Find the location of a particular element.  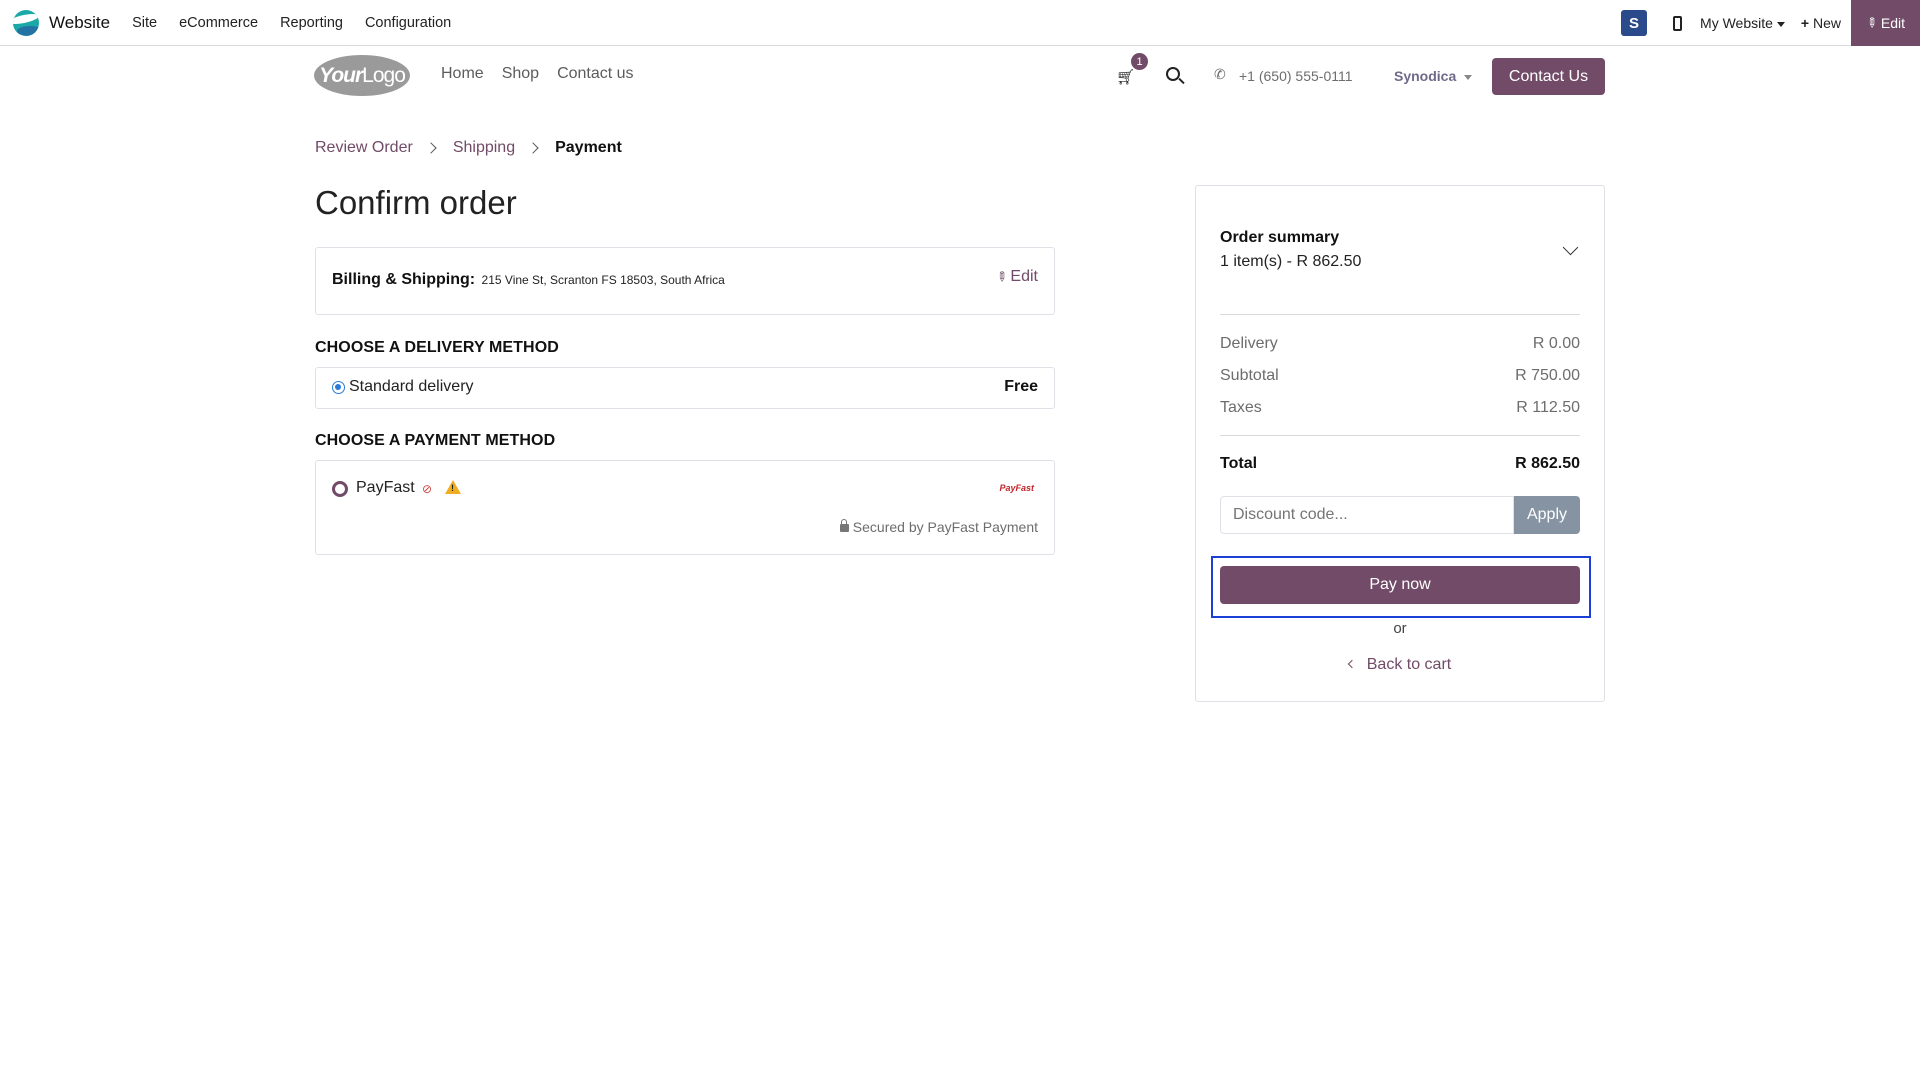

menu-ecommerce: eCommerce is located at coordinates (218, 23).